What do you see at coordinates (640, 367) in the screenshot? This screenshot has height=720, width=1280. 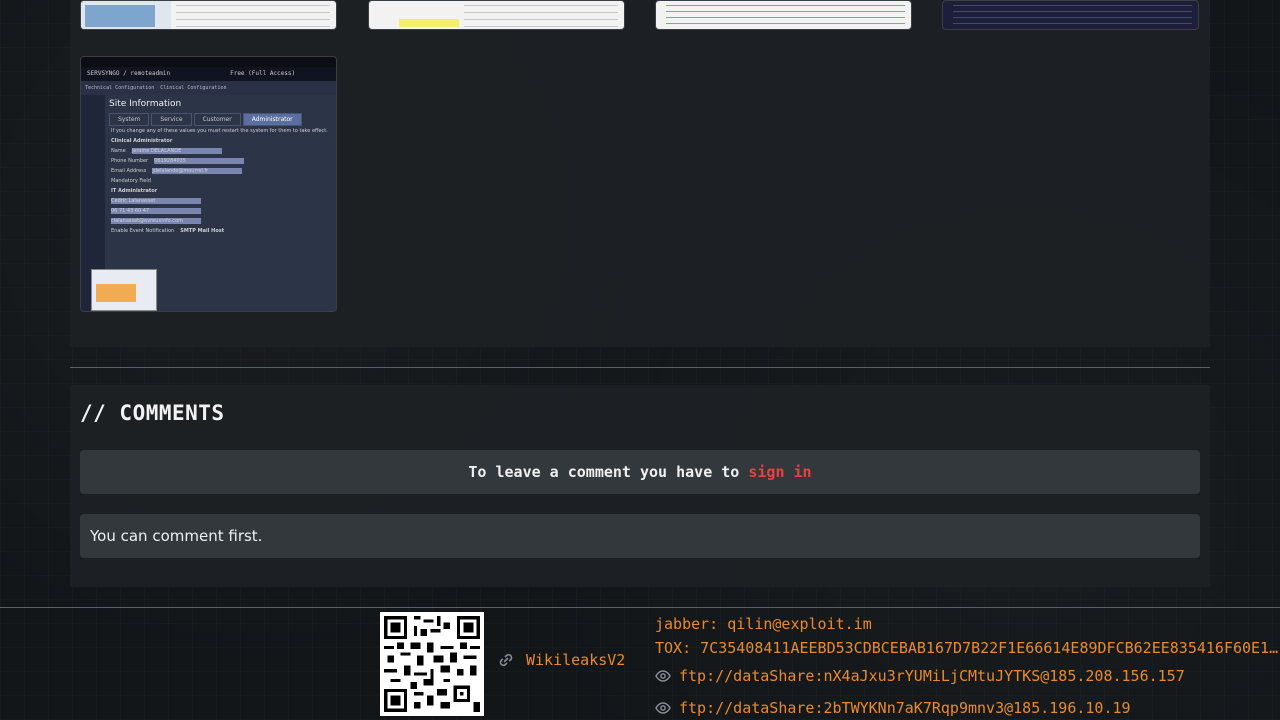 I see `section-divider` at bounding box center [640, 367].